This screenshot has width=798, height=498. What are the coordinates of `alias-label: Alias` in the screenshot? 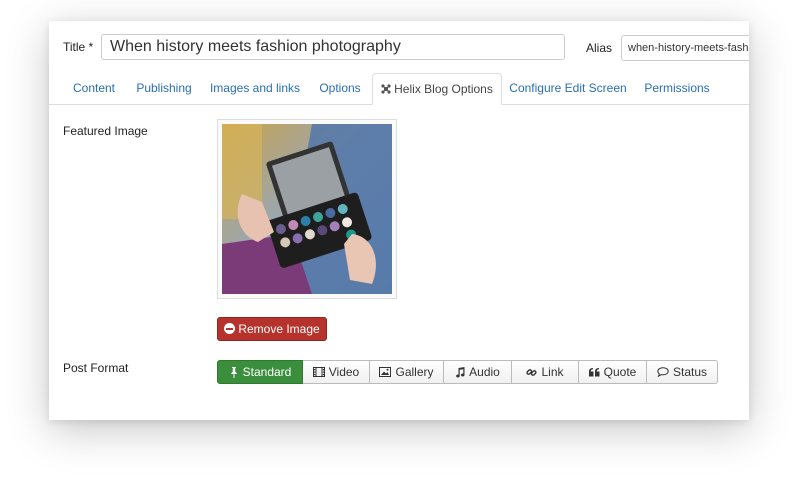 It's located at (599, 48).